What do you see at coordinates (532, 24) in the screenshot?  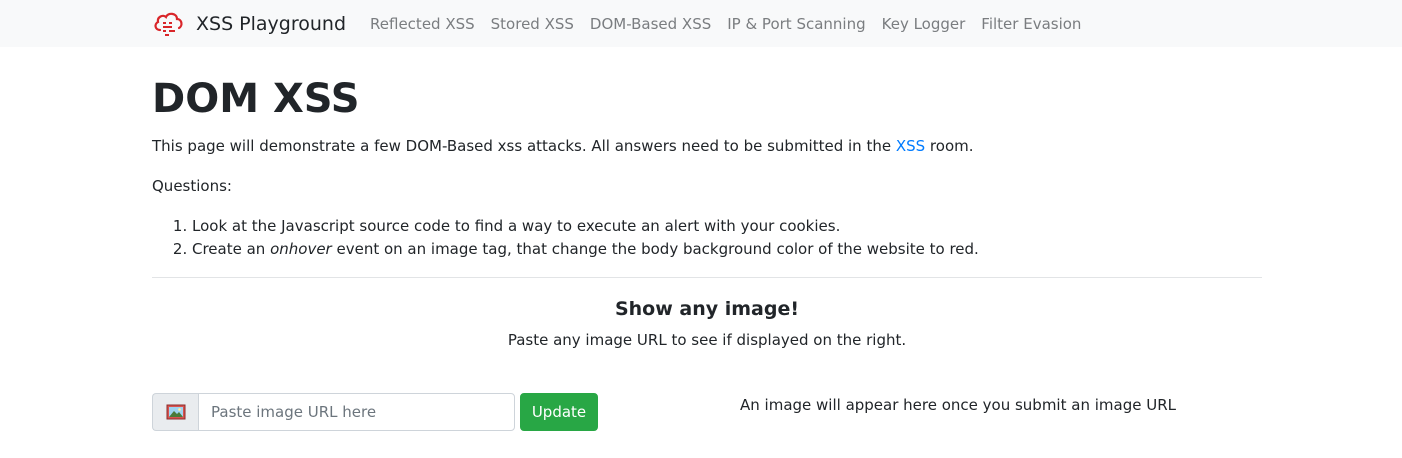 I see `nav-link-stored-xss: Stored XSS` at bounding box center [532, 24].